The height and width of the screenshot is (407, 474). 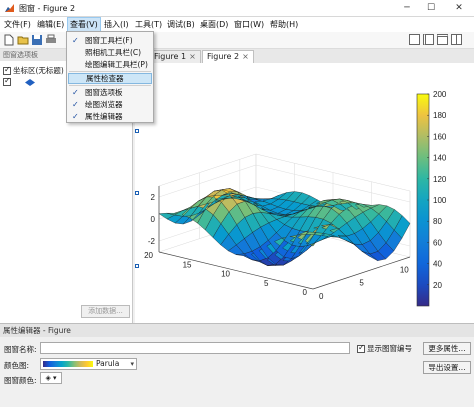 What do you see at coordinates (440, 179) in the screenshot?
I see `colorbar-tick-label: 120` at bounding box center [440, 179].